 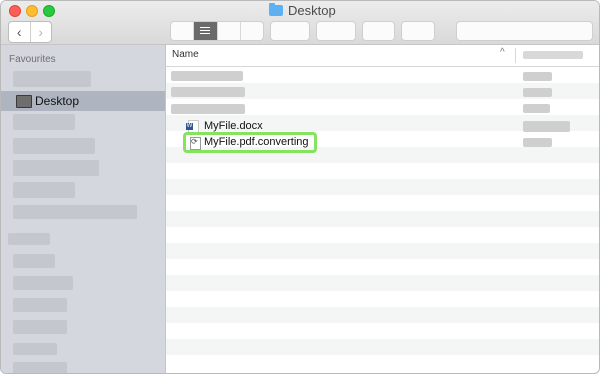 I want to click on column-divider, so click(x=515, y=55).